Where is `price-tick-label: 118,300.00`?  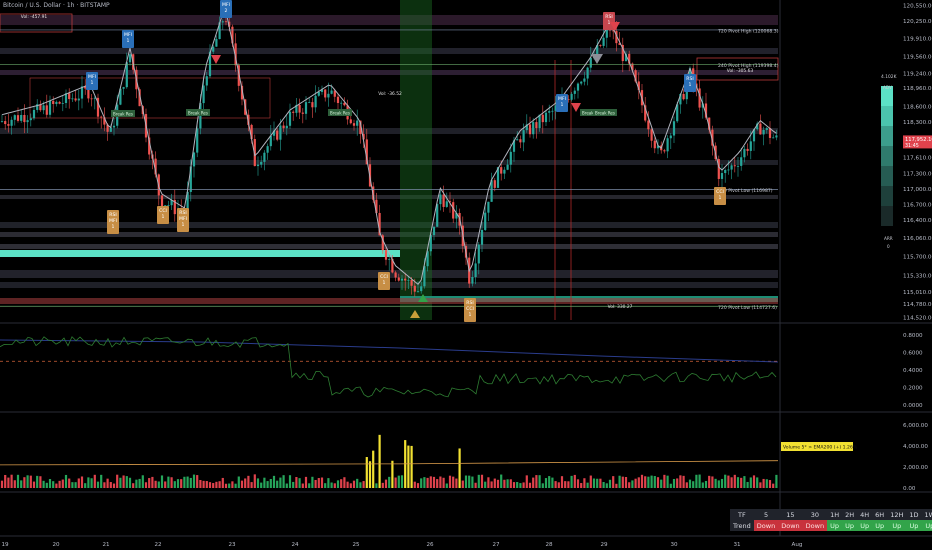 price-tick-label: 118,300.00 is located at coordinates (917, 123).